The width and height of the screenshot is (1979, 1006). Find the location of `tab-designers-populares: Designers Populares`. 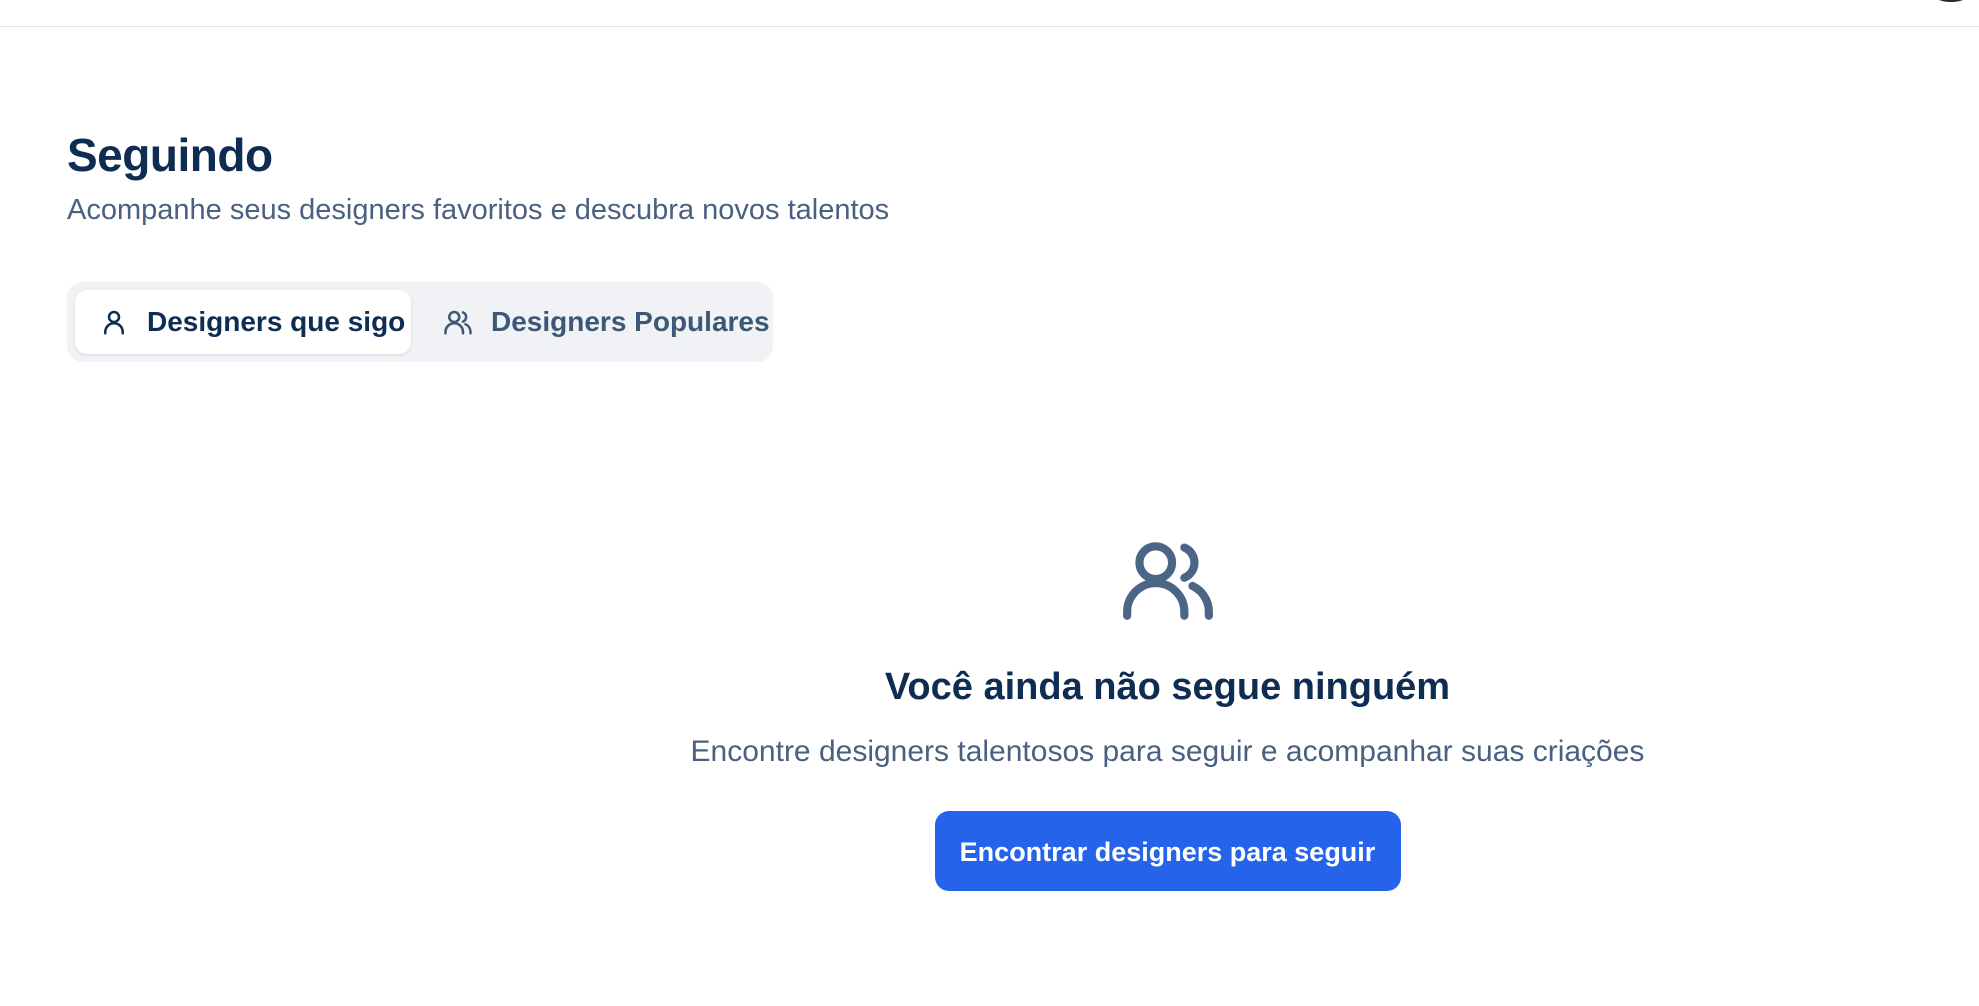

tab-designers-populares: Designers Populares is located at coordinates (594, 322).